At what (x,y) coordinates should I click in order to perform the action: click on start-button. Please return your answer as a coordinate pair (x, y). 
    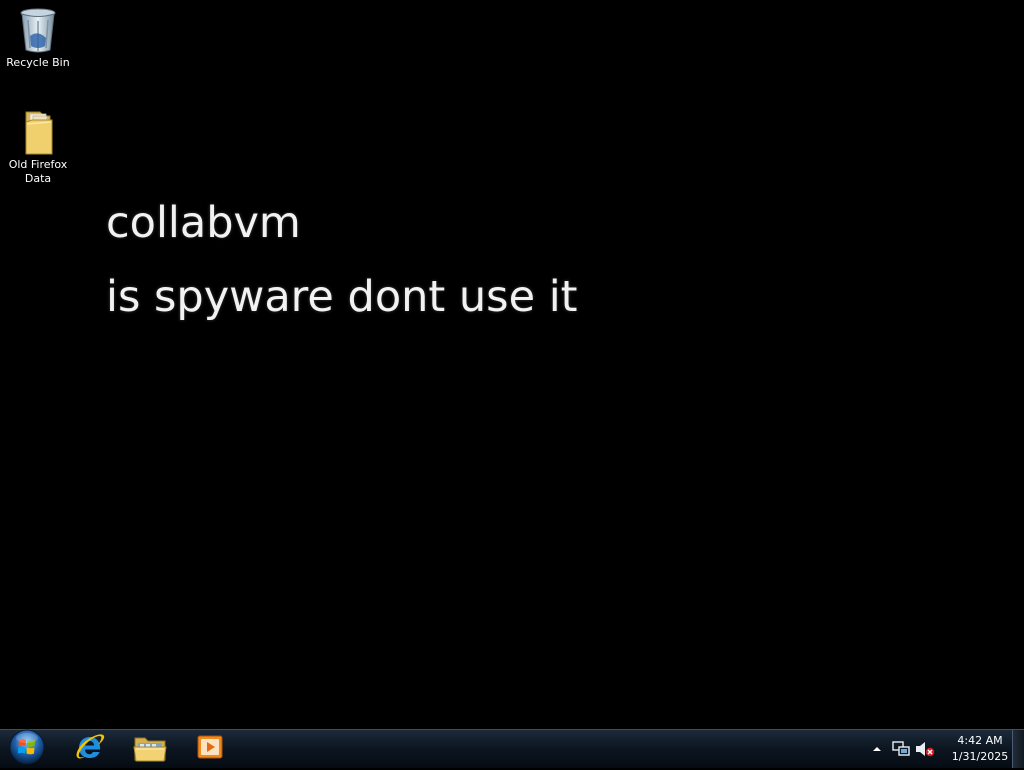
    Looking at the image, I should click on (27, 749).